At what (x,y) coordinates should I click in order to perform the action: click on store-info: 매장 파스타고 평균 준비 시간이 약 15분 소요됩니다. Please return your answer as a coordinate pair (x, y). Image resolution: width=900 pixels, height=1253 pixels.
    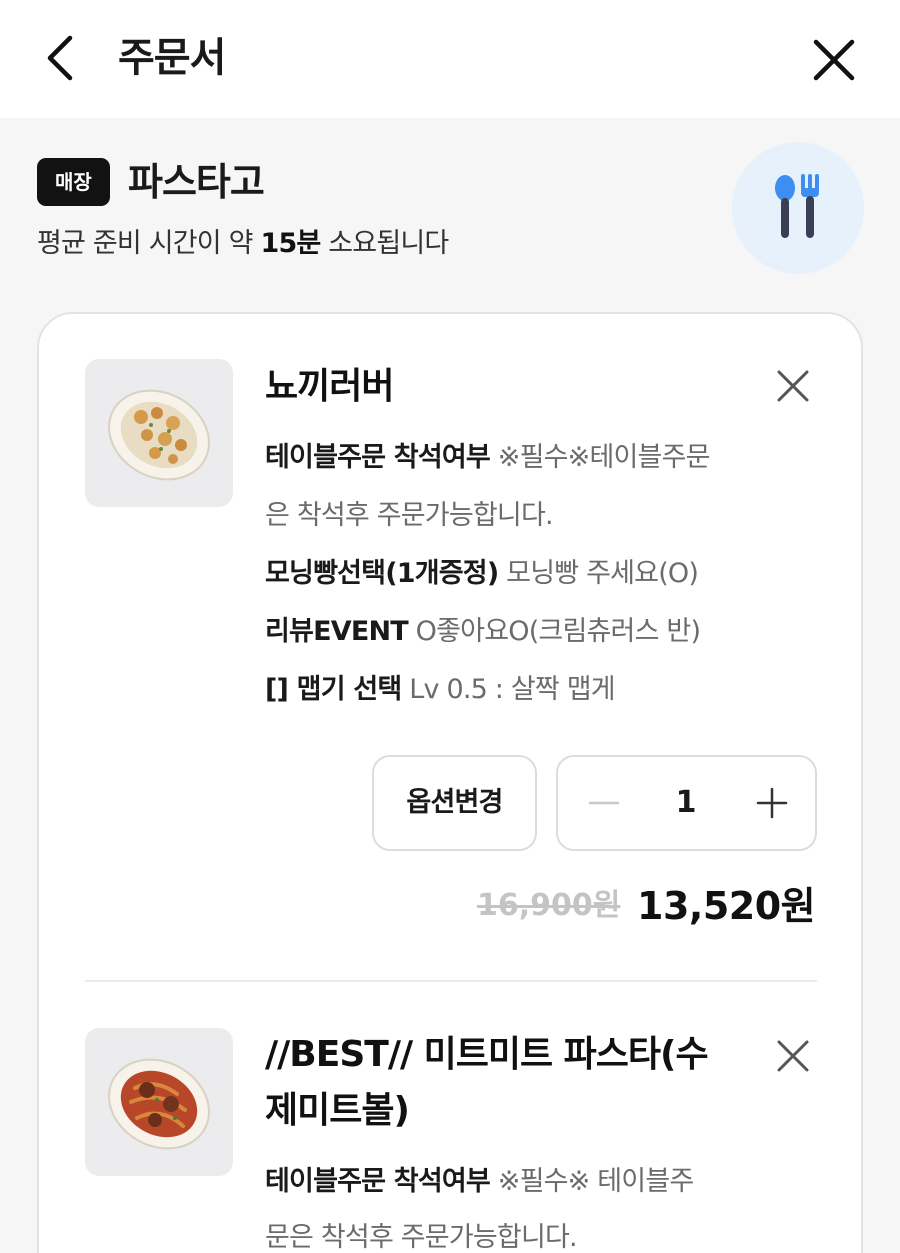
    Looking at the image, I should click on (450, 210).